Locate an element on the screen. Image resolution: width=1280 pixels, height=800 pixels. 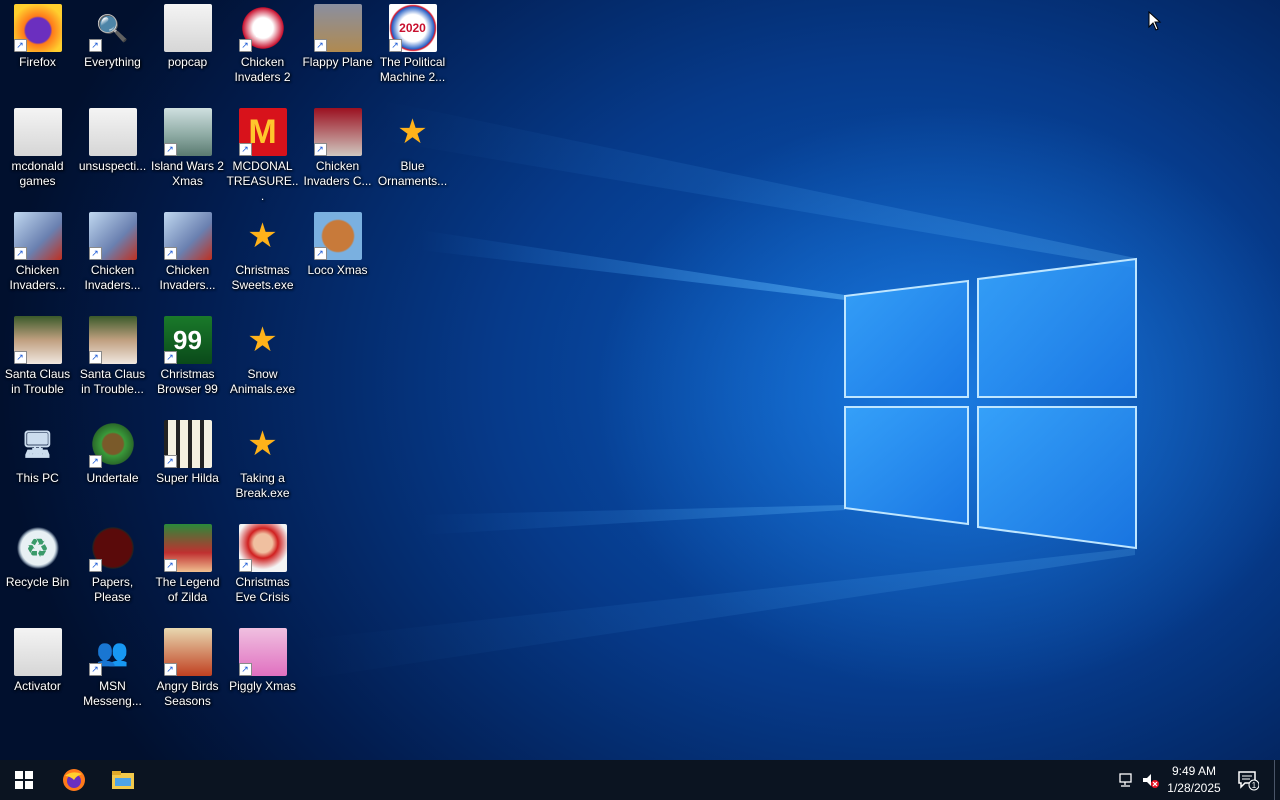
firefox-icon: ↗ is located at coordinates (37, 28).